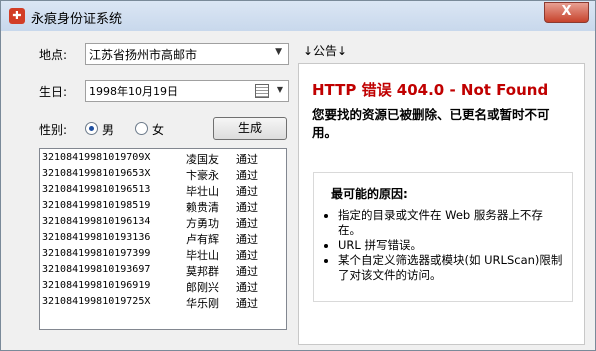 The width and height of the screenshot is (596, 351). I want to click on reason-item: 某个自定义筛选器或模块(如 URLScan)限制了对该文件的访问。, so click(451, 268).